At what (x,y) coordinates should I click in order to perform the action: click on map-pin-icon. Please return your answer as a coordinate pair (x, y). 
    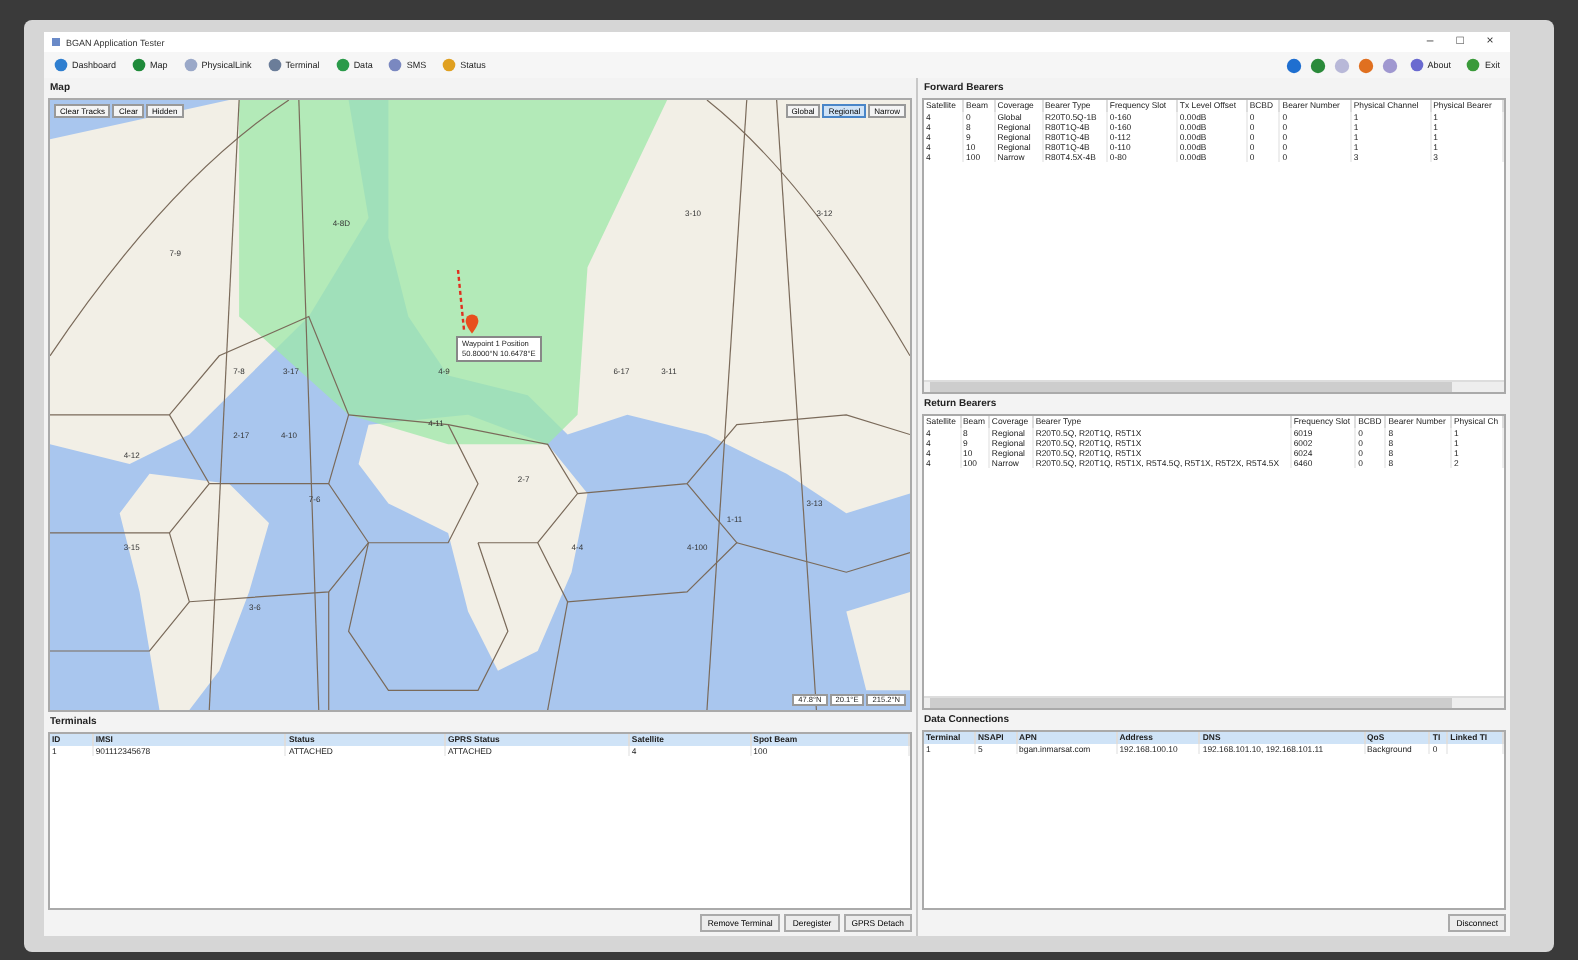
    Looking at the image, I should click on (472, 324).